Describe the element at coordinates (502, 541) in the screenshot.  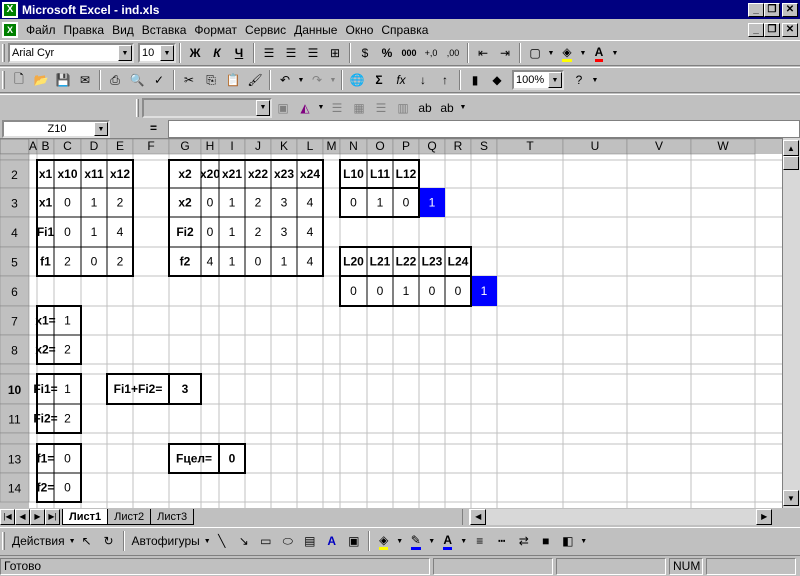
I see `dash-style-icon: ┅` at that location.